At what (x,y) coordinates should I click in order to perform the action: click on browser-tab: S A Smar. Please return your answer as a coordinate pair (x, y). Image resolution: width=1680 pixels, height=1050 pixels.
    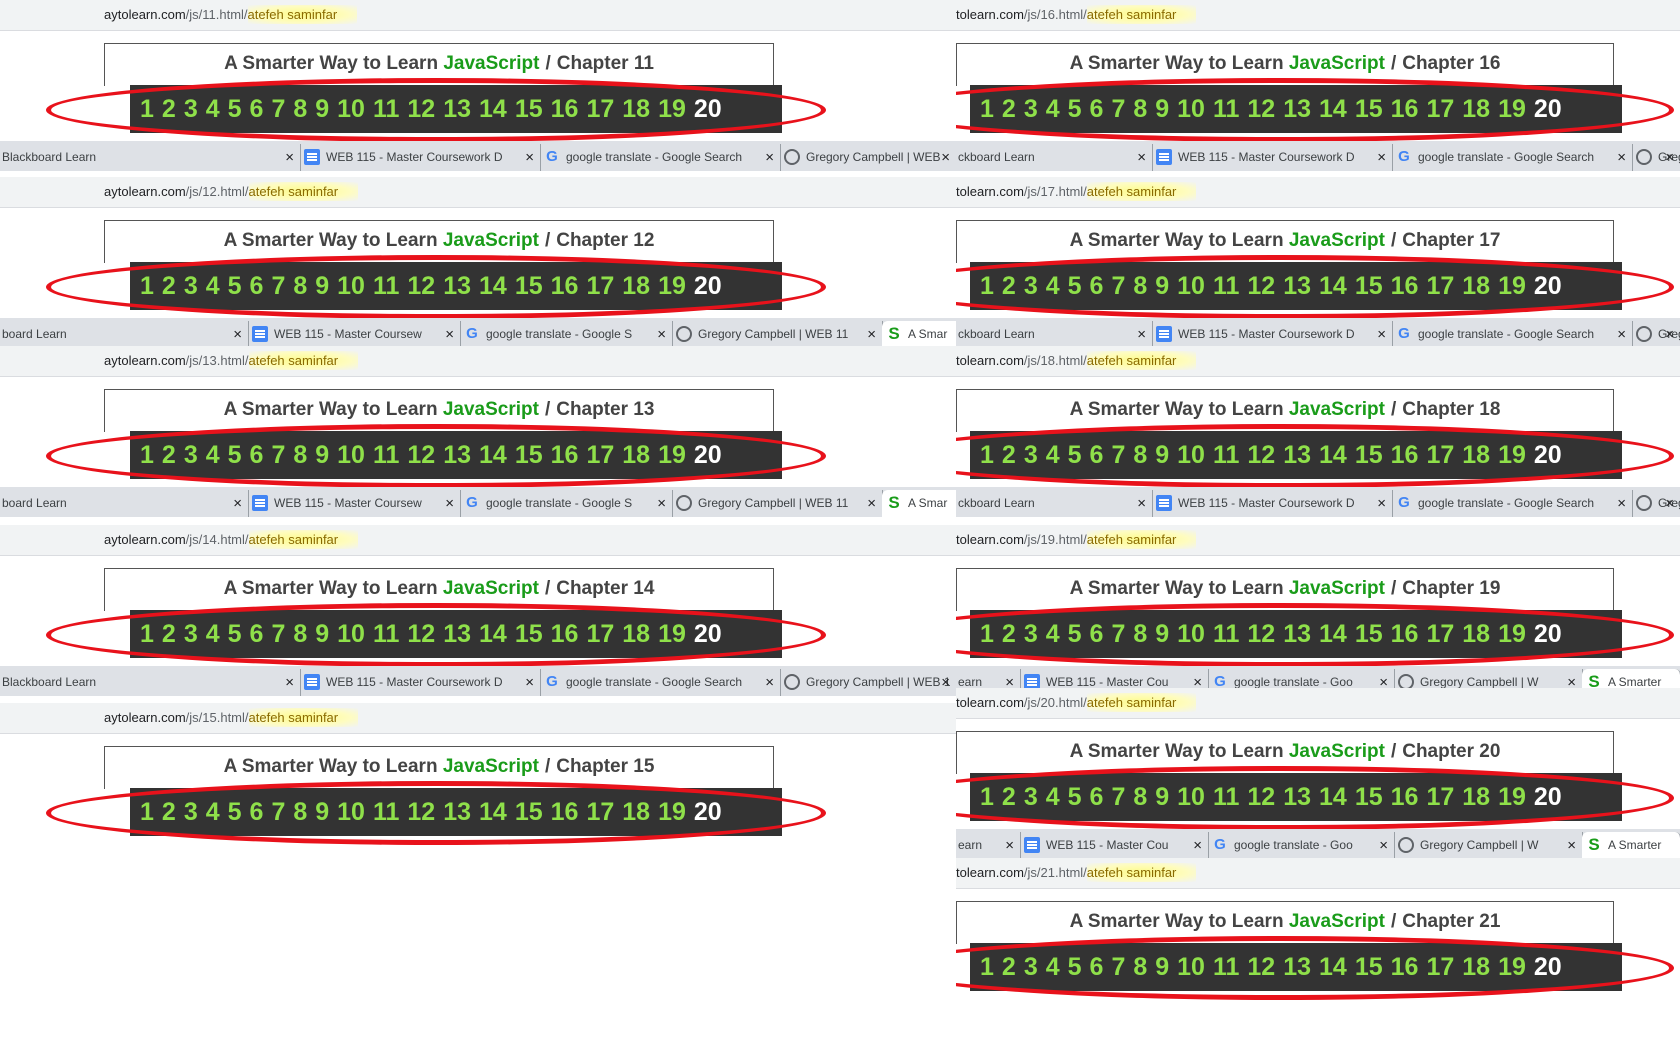
    Looking at the image, I should click on (919, 334).